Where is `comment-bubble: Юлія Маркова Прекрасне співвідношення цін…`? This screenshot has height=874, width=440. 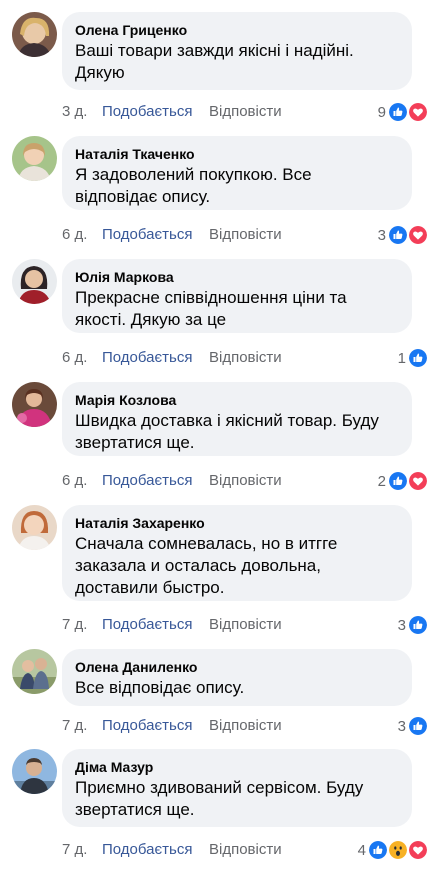 comment-bubble: Юлія Маркова Прекрасне співвідношення цін… is located at coordinates (237, 296).